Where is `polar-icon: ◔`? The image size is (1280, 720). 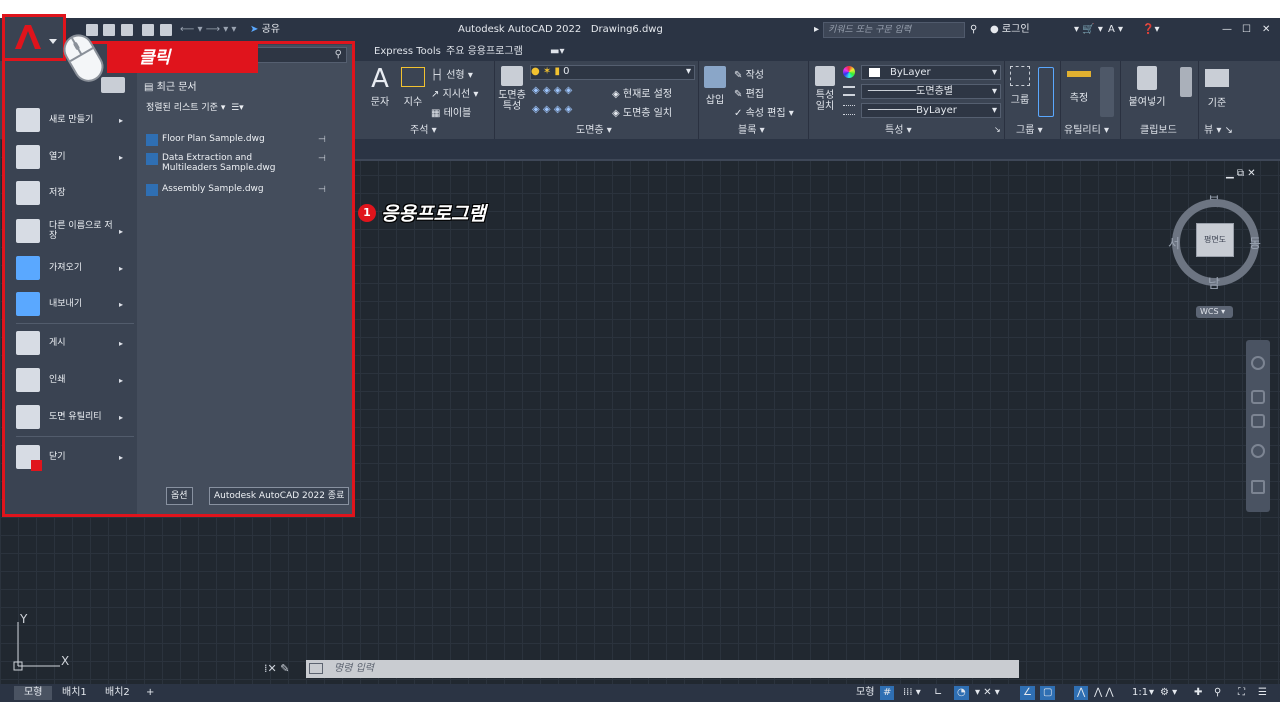
polar-icon: ◔ is located at coordinates (961, 693).